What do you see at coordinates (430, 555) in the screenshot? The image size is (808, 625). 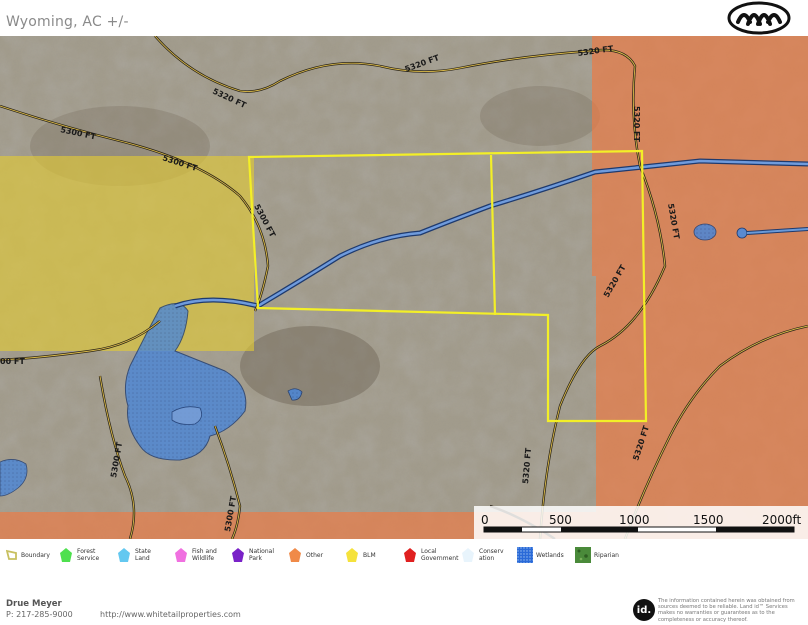 I see `legend-item-local-government: Local Government` at bounding box center [430, 555].